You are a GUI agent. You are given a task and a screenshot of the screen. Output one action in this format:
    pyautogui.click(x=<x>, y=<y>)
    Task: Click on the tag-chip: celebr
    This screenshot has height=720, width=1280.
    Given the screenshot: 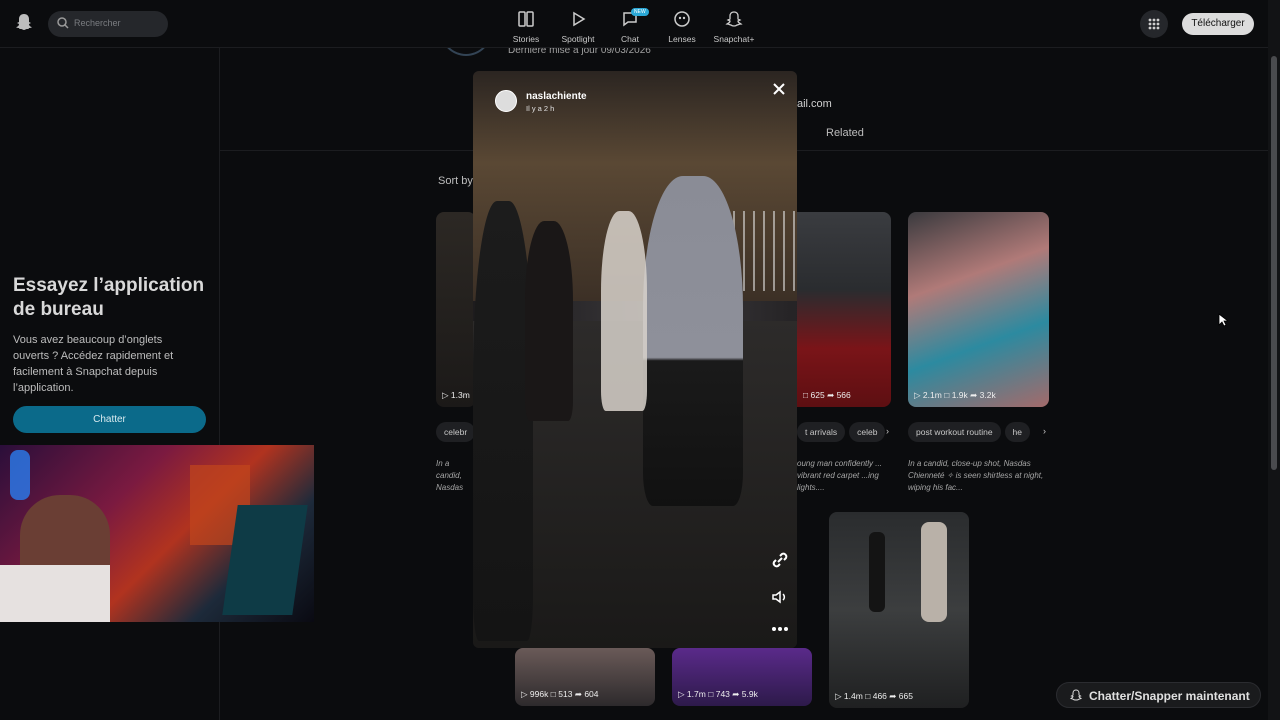 What is the action you would take?
    pyautogui.click(x=456, y=432)
    